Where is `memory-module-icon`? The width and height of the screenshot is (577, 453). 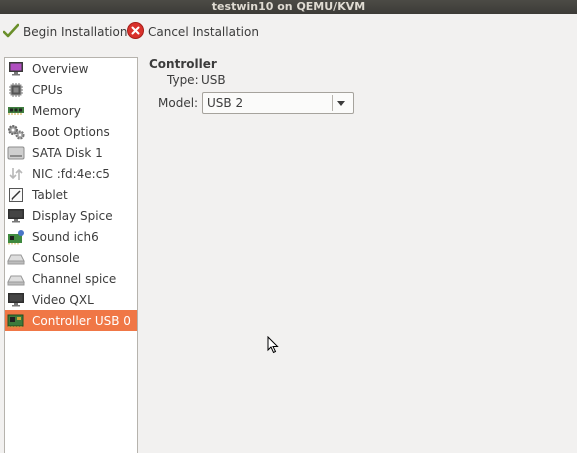
memory-module-icon is located at coordinates (16, 111).